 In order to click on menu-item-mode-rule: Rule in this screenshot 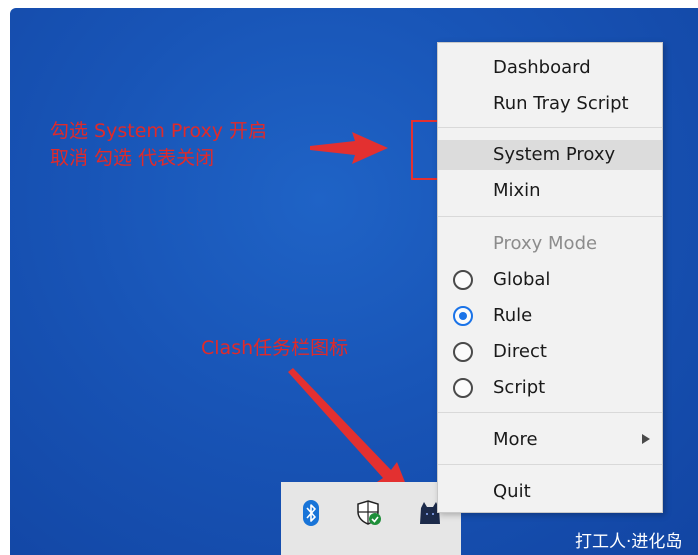, I will do `click(550, 316)`.